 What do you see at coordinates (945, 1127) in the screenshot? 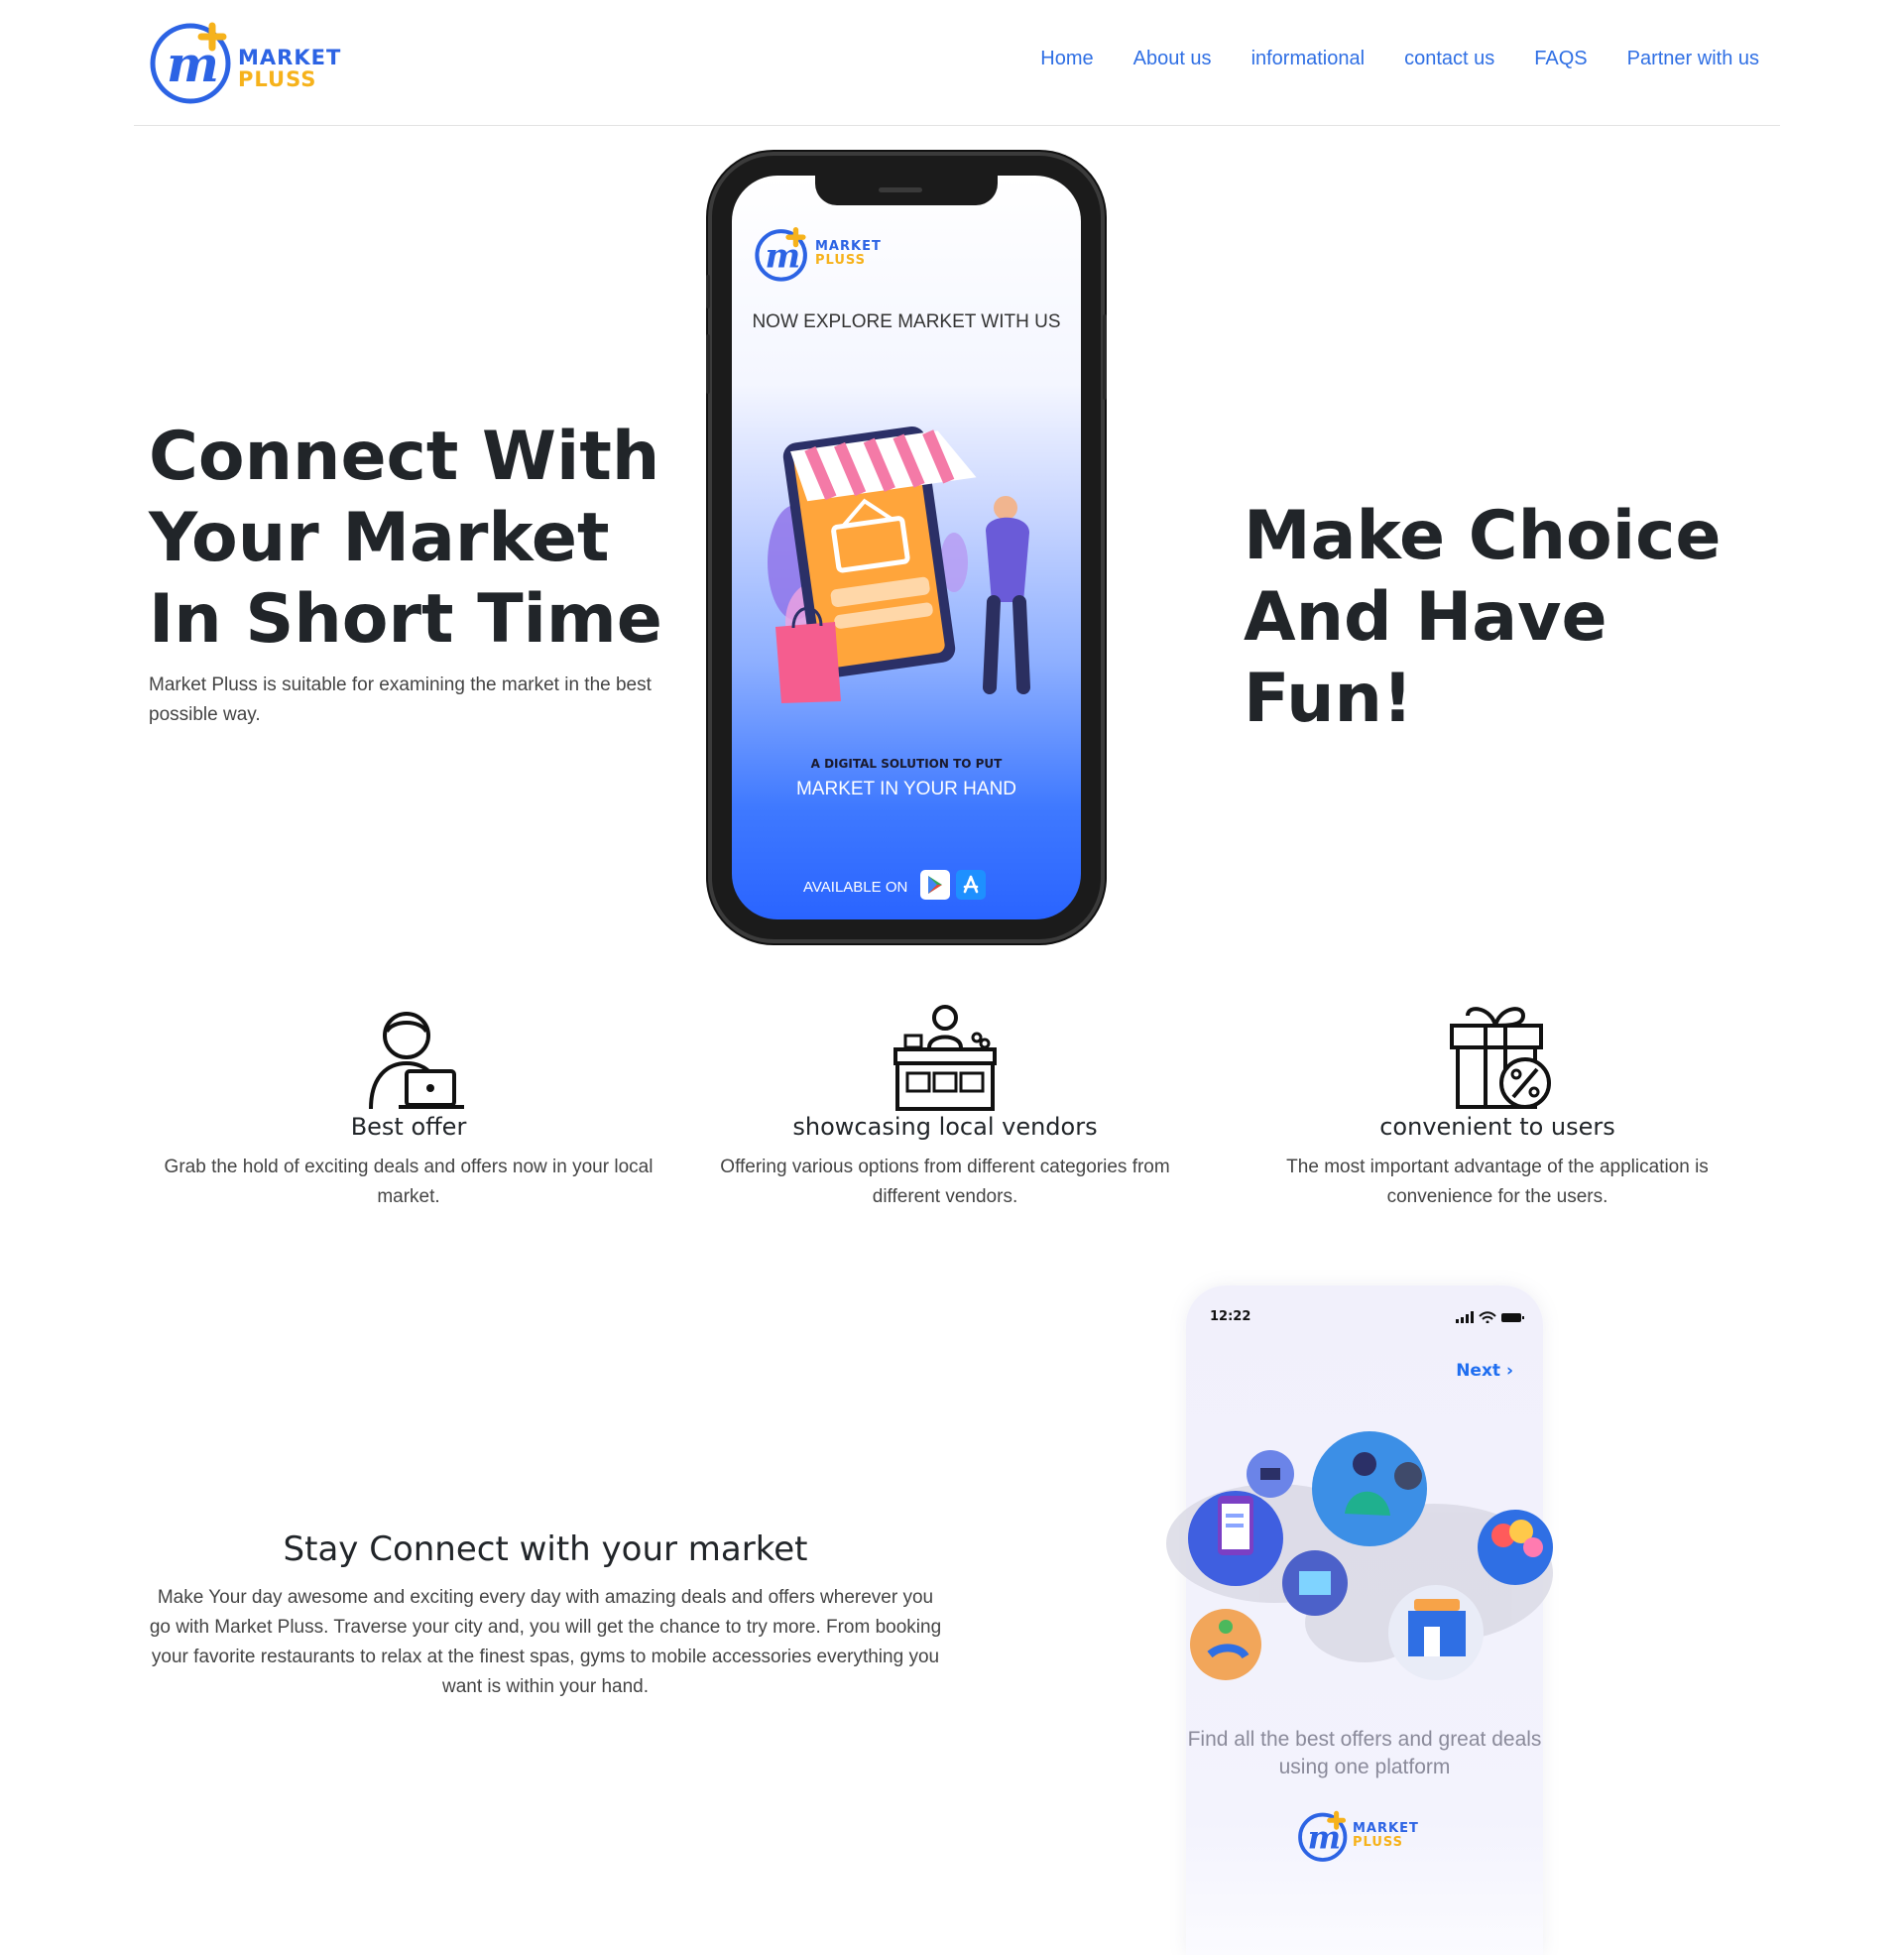
I see `feature-title: showcasing local vendors` at bounding box center [945, 1127].